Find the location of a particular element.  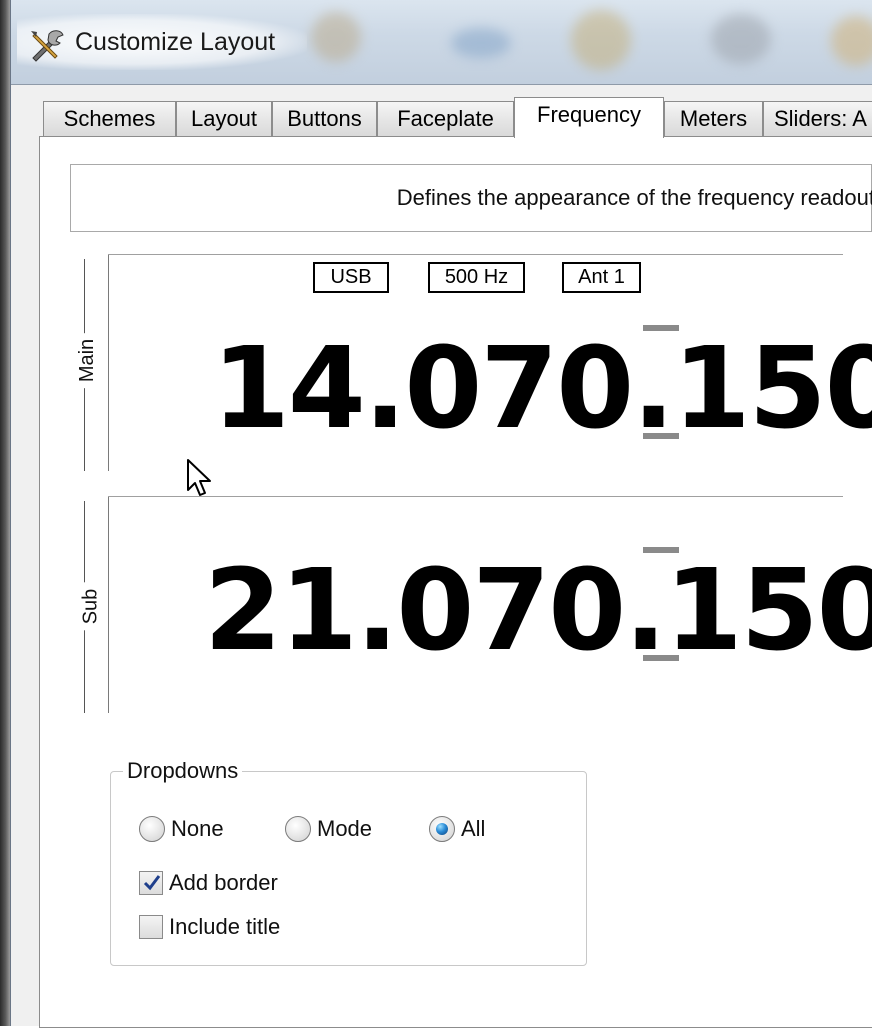

checkmark-icon is located at coordinates (152, 883).